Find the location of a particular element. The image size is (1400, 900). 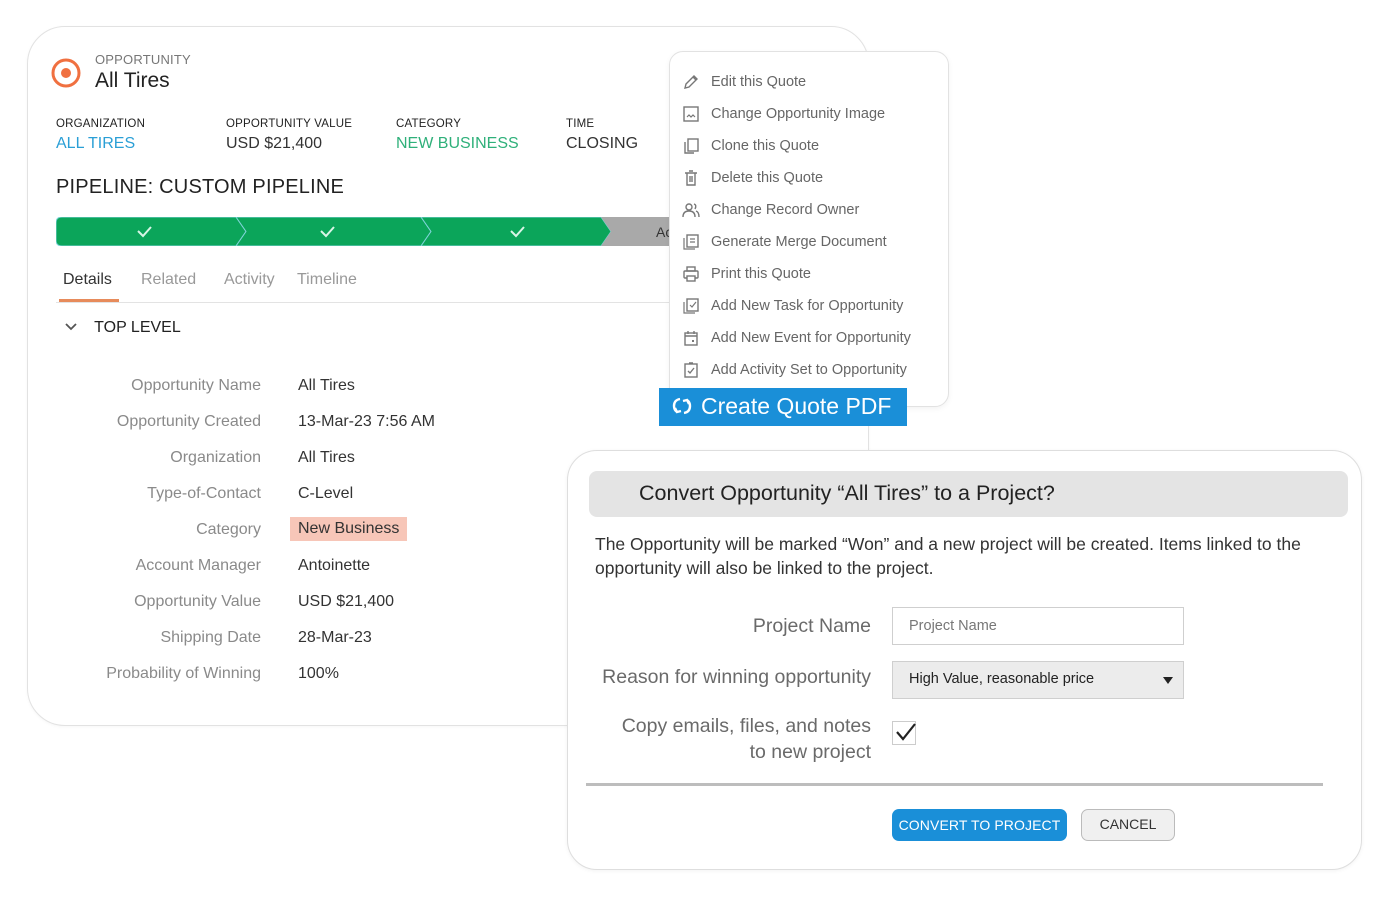

copy-items-checkbox is located at coordinates (904, 733).